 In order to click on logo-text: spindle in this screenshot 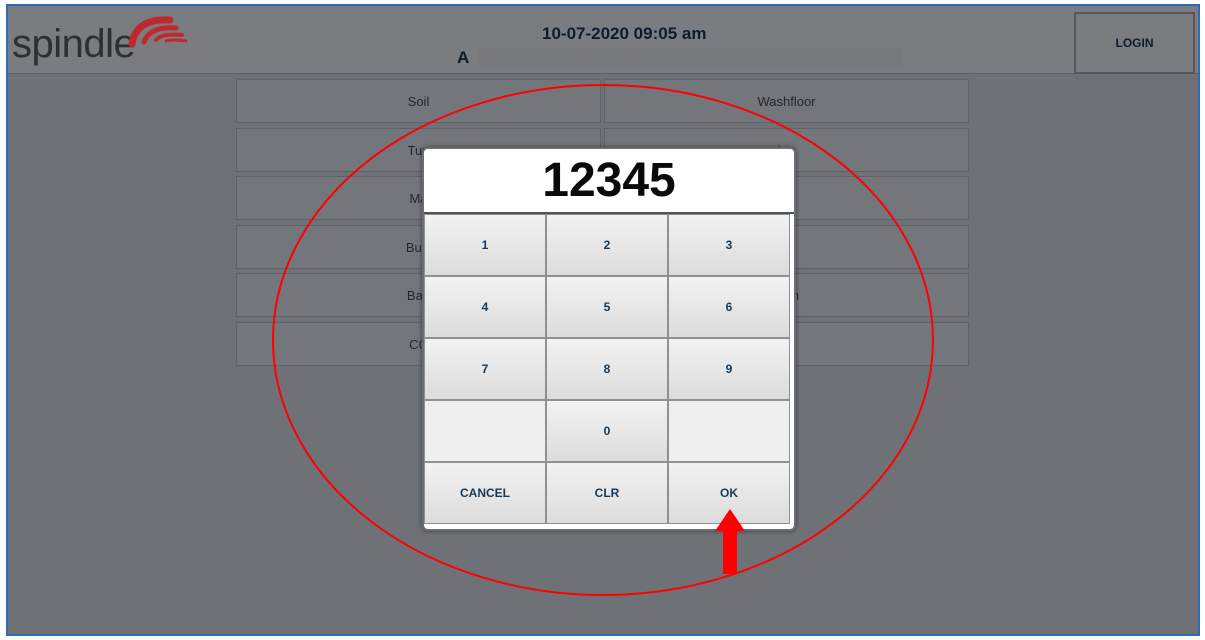, I will do `click(74, 44)`.